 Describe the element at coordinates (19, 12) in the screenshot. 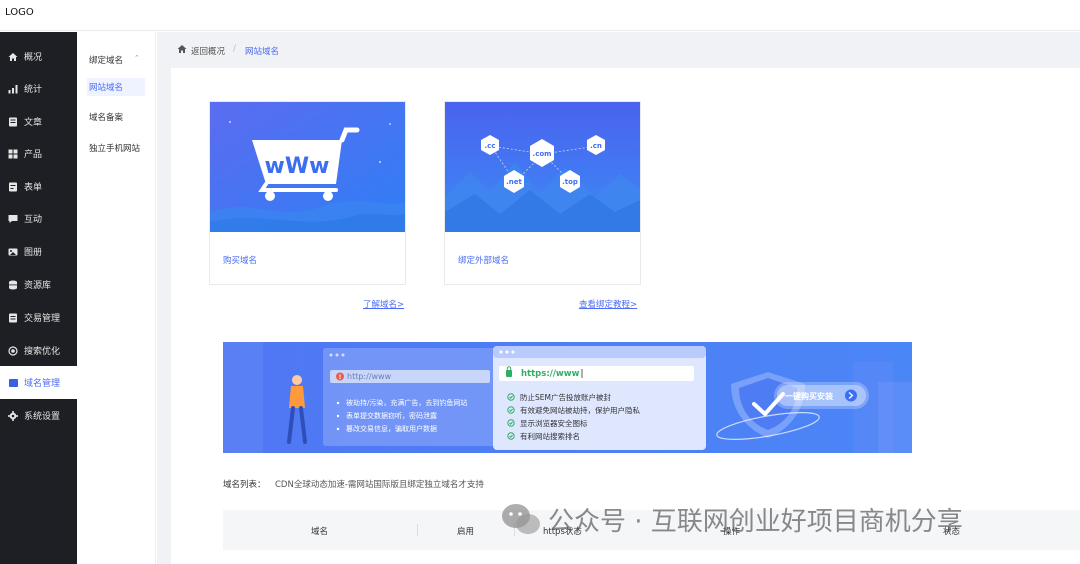

I see `logo: LOGO` at that location.